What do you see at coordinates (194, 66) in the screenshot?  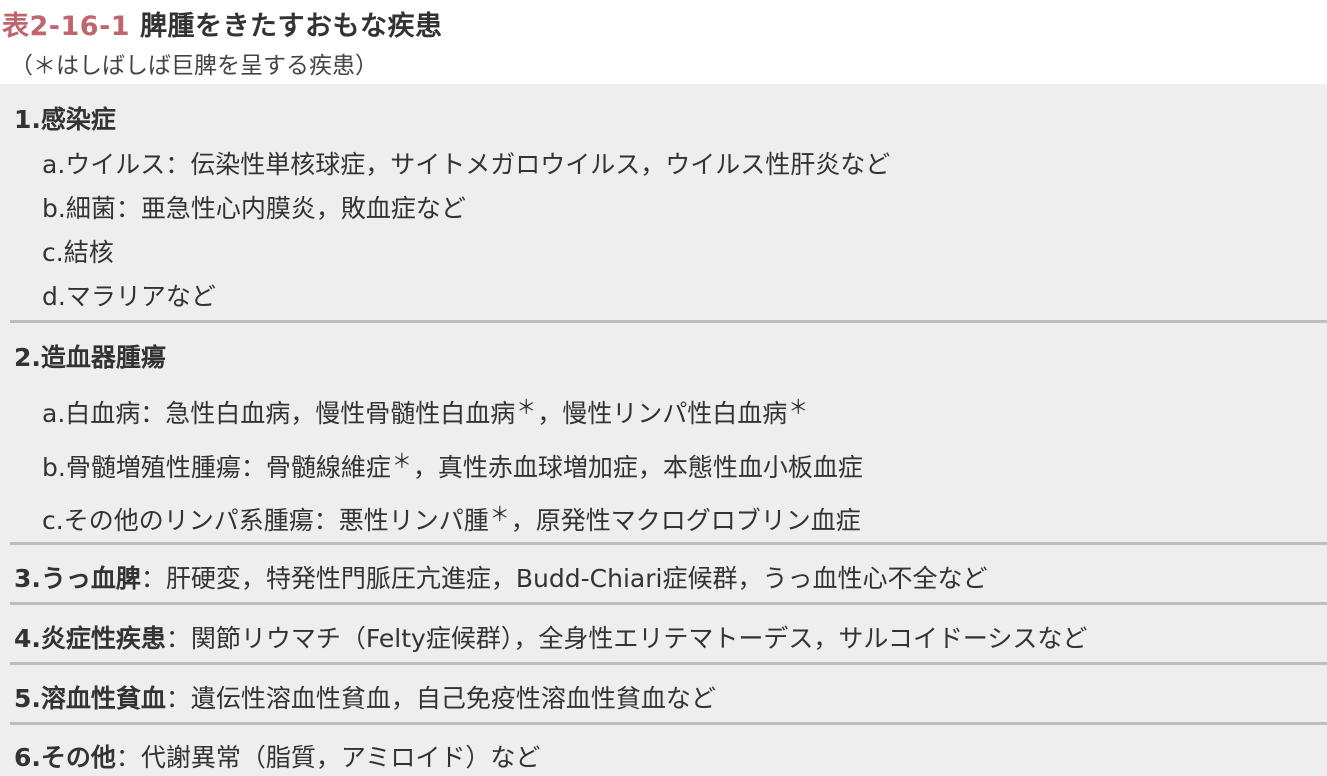 I see `table-subtitle: （＊はしばしば巨脾を呈する疾患）` at bounding box center [194, 66].